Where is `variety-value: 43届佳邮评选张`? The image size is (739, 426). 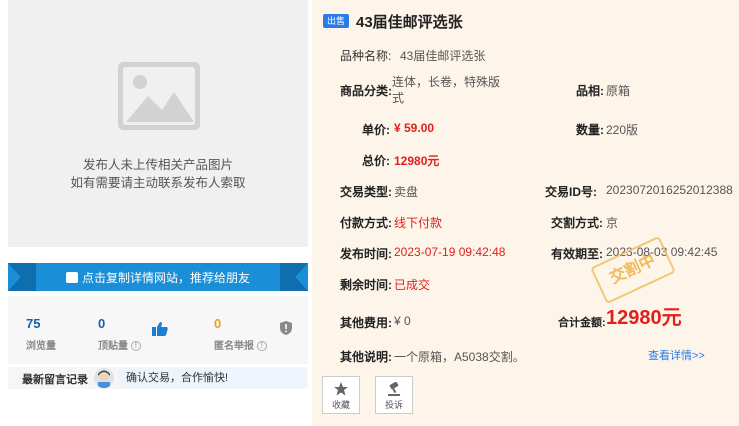 variety-value: 43届佳邮评选张 is located at coordinates (443, 56).